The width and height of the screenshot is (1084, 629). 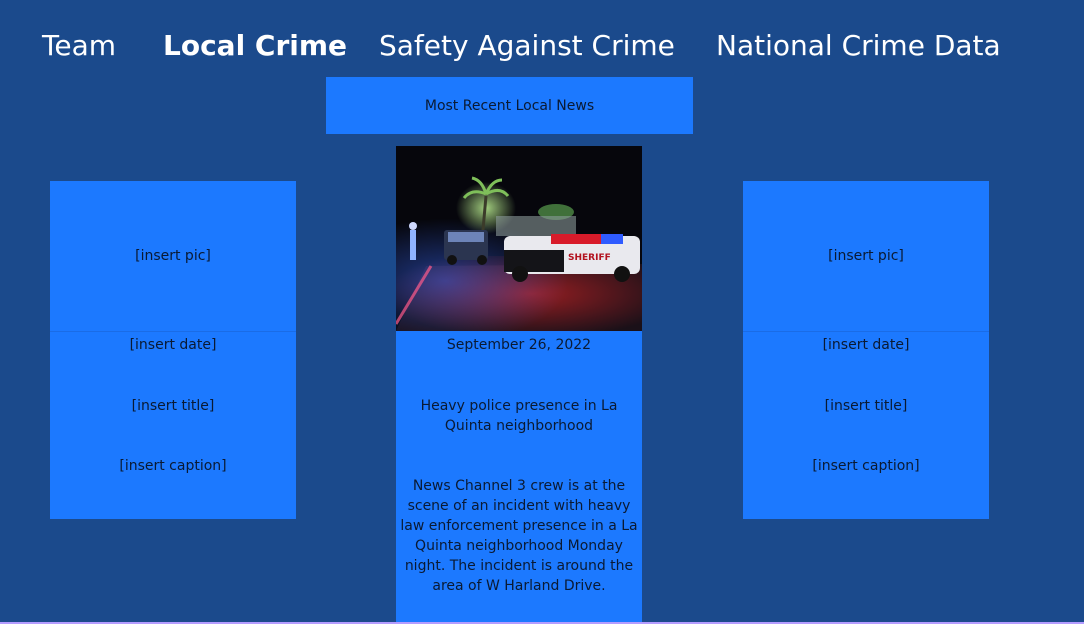 What do you see at coordinates (519, 426) in the screenshot?
I see `news-card-title-line-2: Quinta neighborhood` at bounding box center [519, 426].